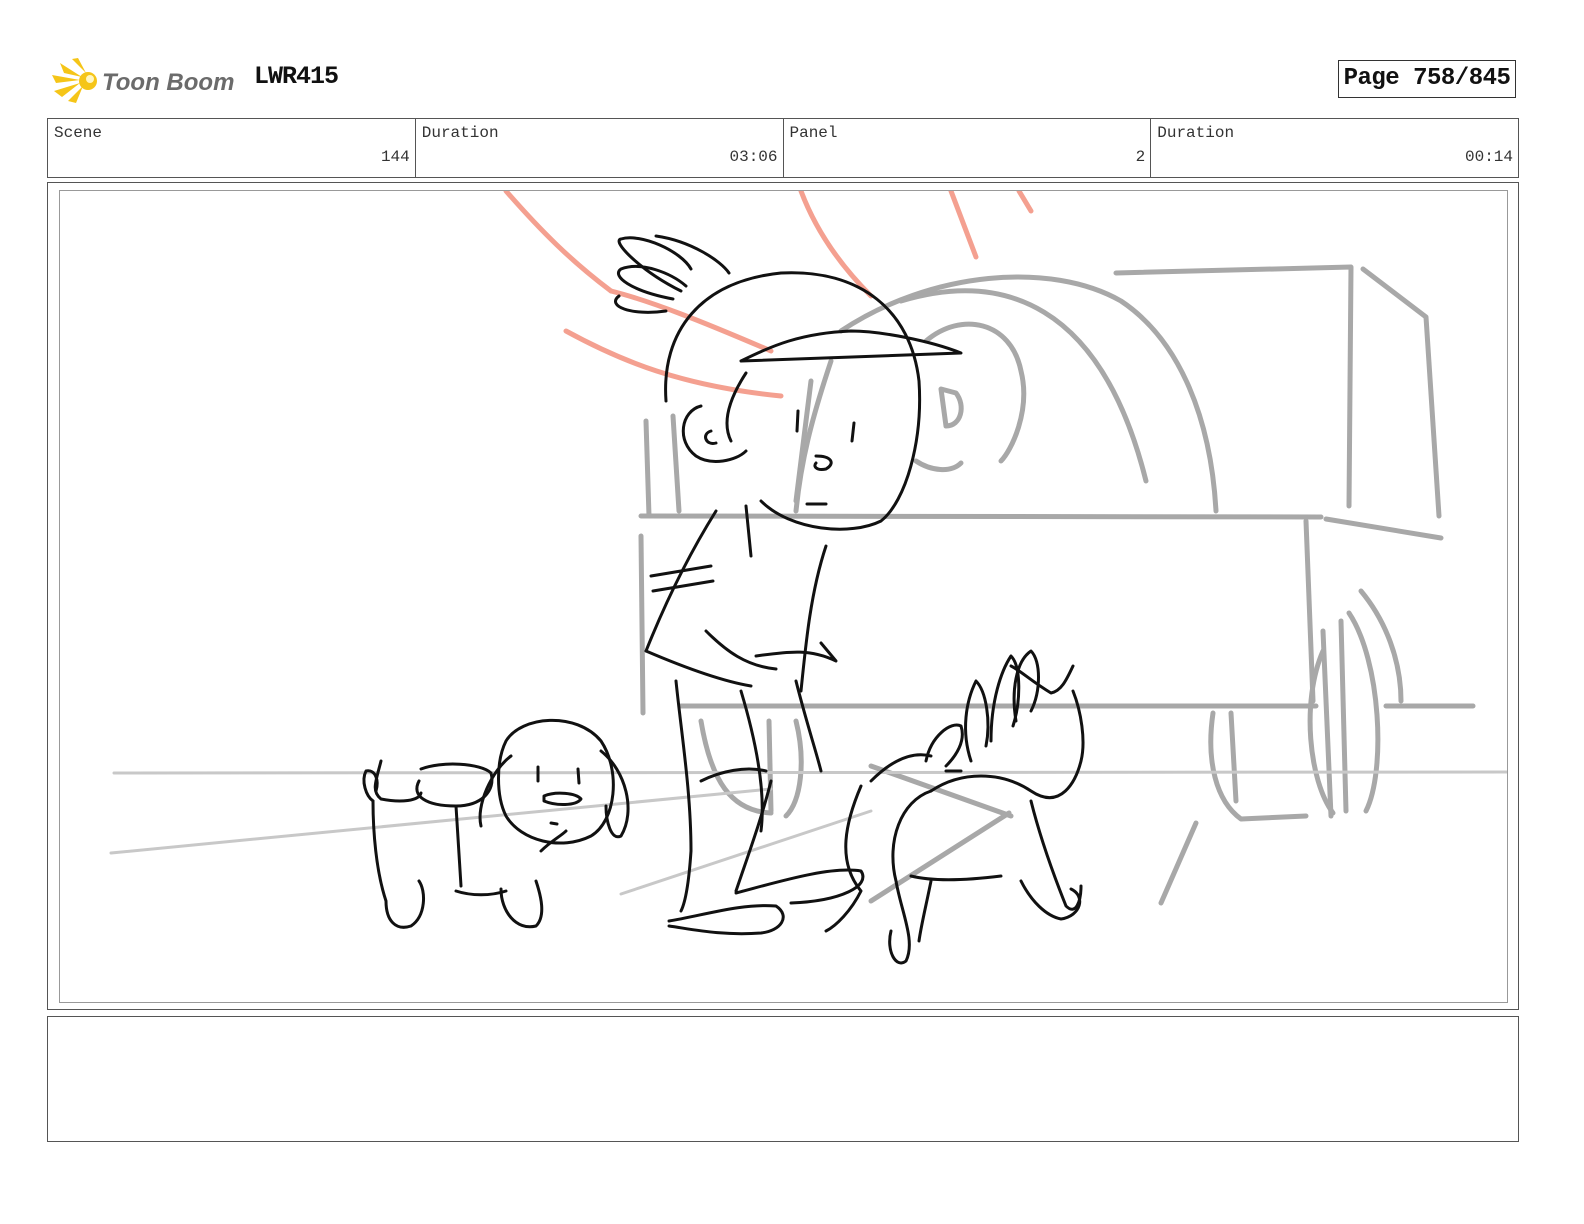 Image resolution: width=1584 pixels, height=1224 pixels. Describe the element at coordinates (1334, 148) in the screenshot. I see `panel-duration-cell: Duration 00:14` at that location.